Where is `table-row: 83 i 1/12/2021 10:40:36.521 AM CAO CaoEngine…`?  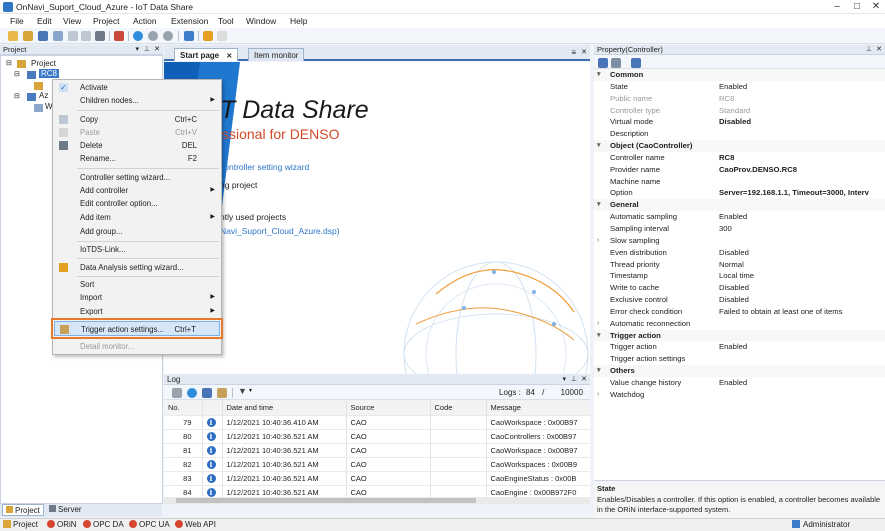
table-row: 83 i 1/12/2021 10:40:36.521 AM CAO CaoEngine… is located at coordinates (377, 478).